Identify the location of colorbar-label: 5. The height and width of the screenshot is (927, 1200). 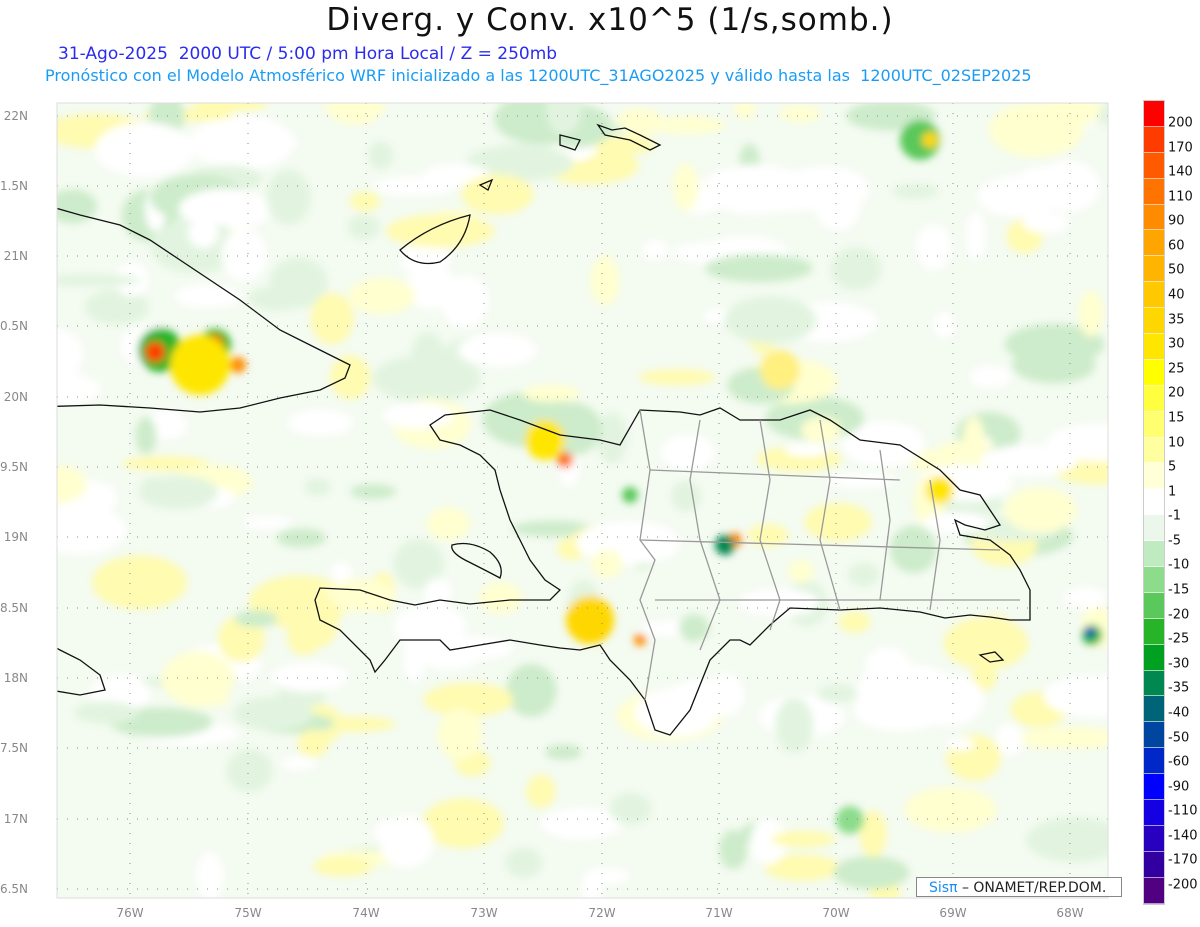
(1172, 467).